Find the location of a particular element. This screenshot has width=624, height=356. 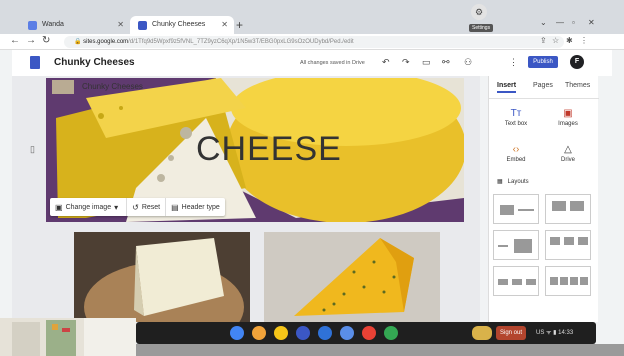

extensions-icon: ✱ is located at coordinates (569, 40).